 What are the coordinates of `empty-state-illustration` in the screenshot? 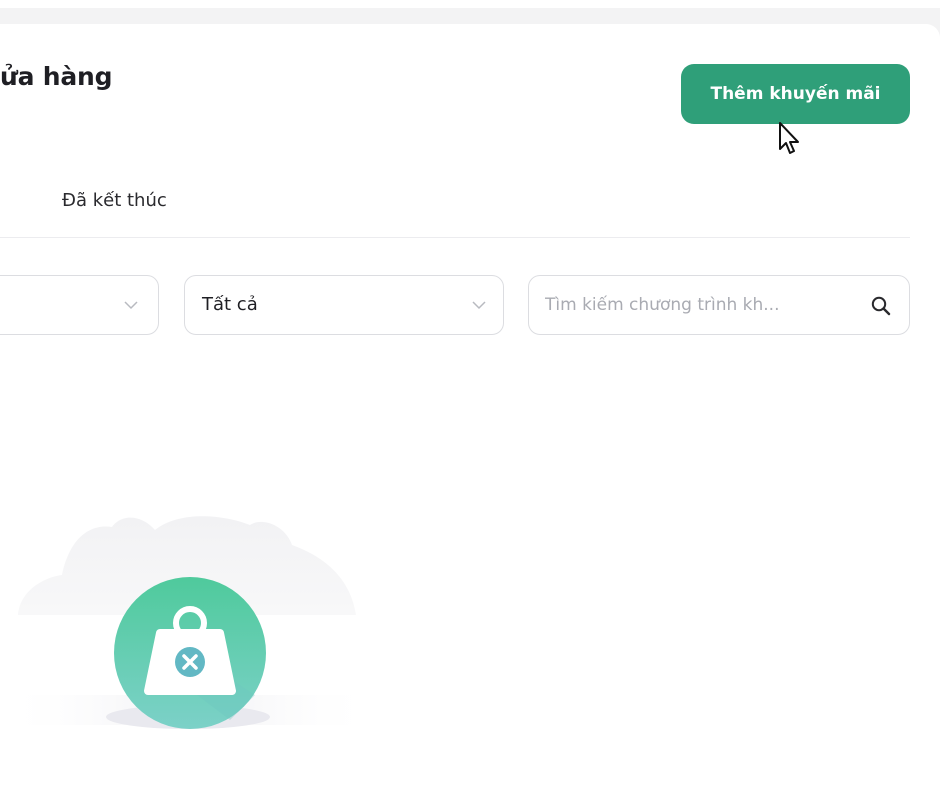 It's located at (189, 622).